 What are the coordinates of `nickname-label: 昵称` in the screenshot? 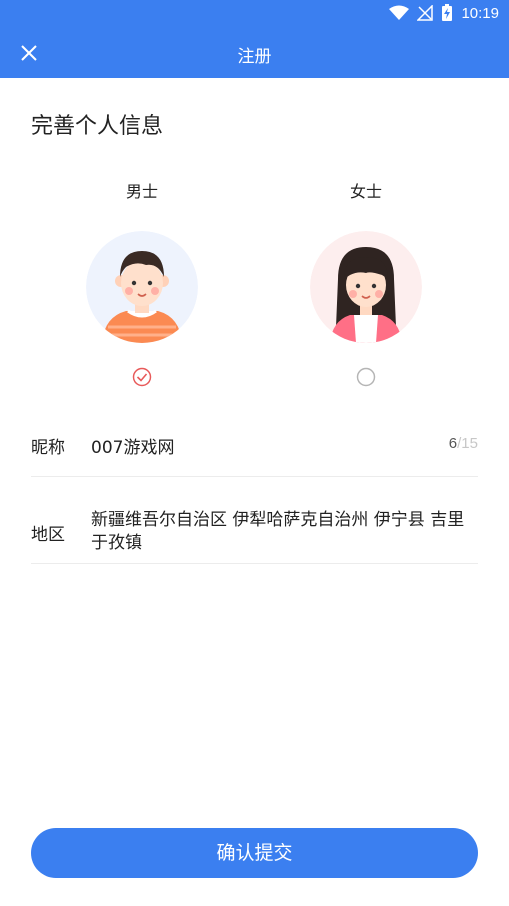 It's located at (48, 448).